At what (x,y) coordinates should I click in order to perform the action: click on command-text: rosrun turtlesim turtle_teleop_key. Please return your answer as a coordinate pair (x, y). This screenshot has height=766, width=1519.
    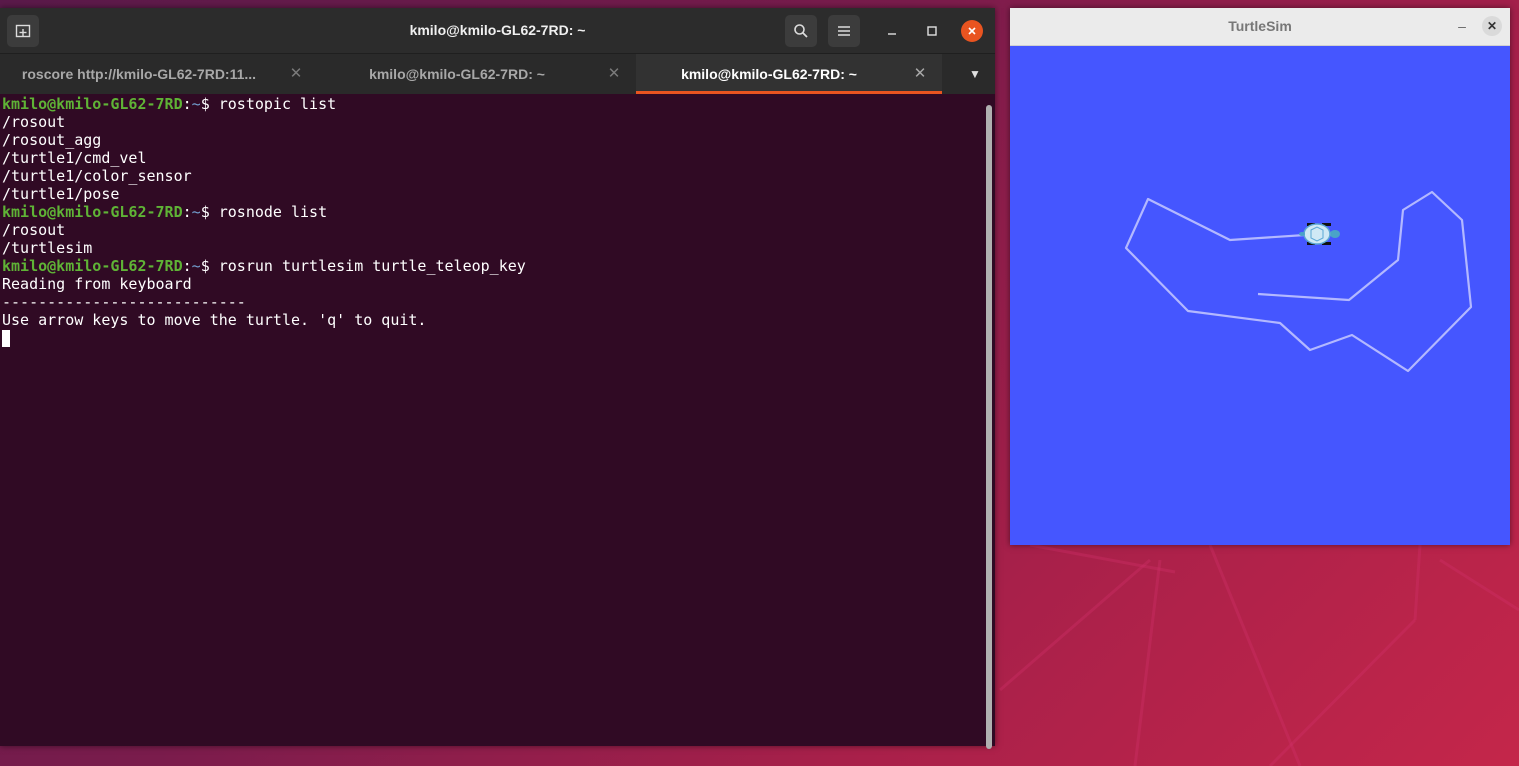
    Looking at the image, I should click on (372, 266).